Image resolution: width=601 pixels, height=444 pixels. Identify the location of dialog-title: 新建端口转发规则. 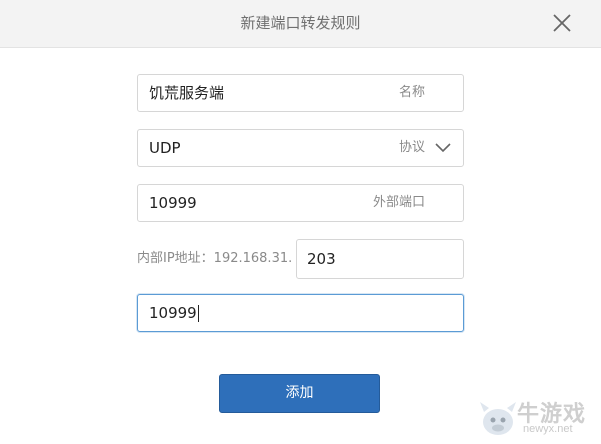
(300, 23).